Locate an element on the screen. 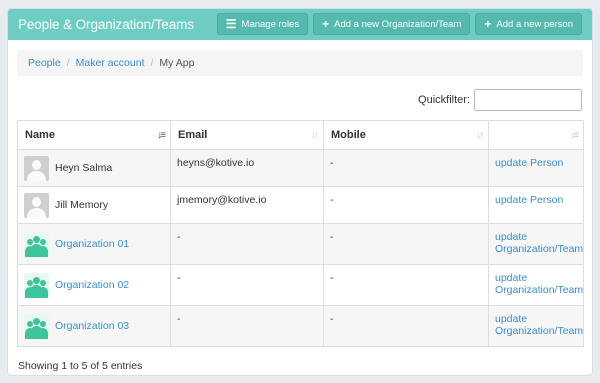  email-cell: heyns@kotive.io is located at coordinates (247, 168).